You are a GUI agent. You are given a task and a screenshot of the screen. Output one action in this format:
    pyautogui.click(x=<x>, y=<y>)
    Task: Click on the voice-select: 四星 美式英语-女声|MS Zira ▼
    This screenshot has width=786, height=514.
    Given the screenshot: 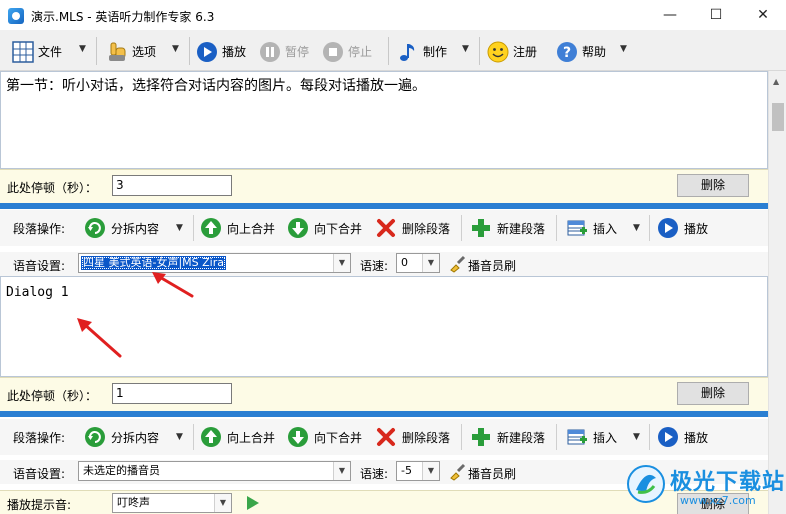 What is the action you would take?
    pyautogui.click(x=214, y=263)
    